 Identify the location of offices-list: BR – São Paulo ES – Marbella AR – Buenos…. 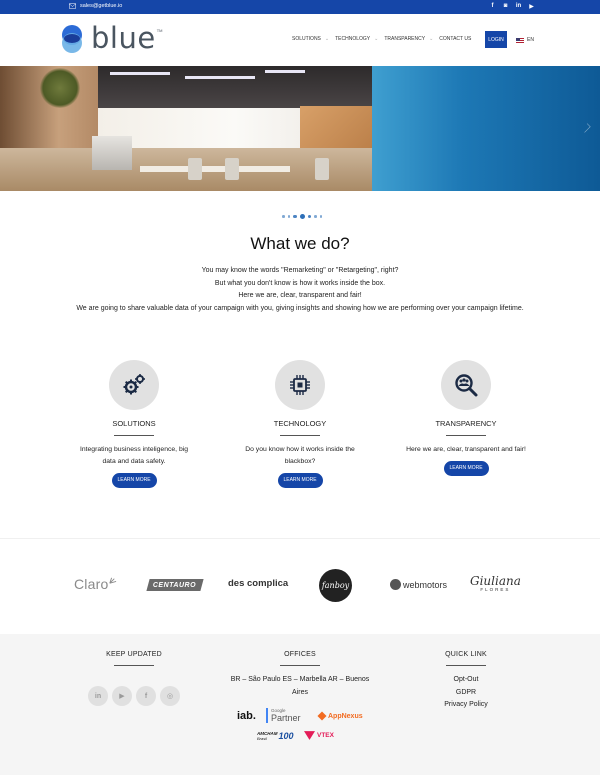
(300, 686).